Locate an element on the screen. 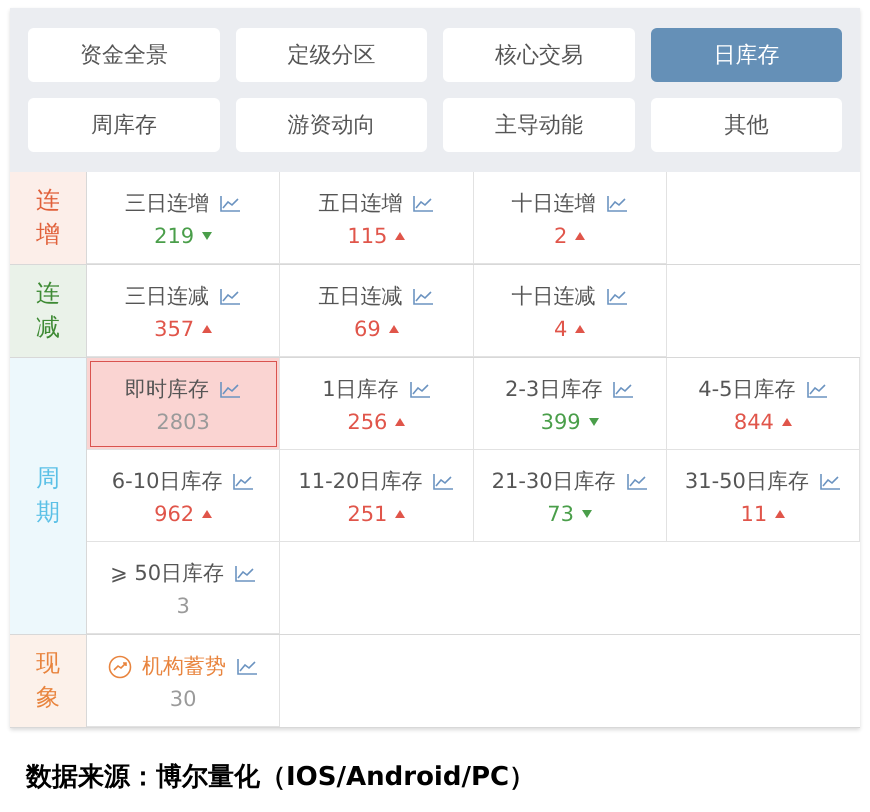 The width and height of the screenshot is (870, 812). group-label: 现象 is located at coordinates (48, 680).